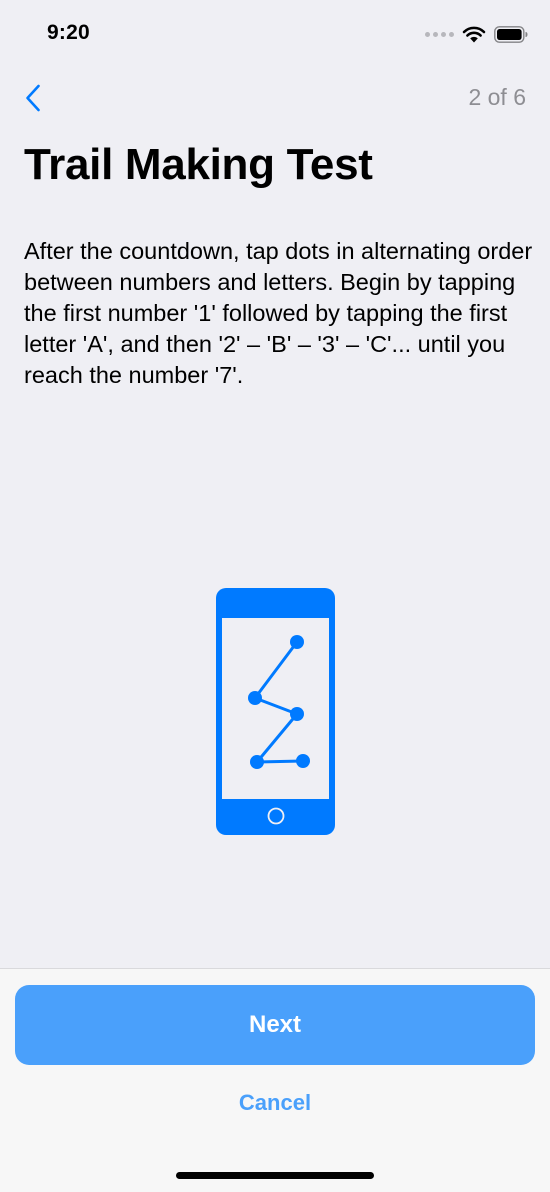 This screenshot has height=1192, width=550. I want to click on chevron-left-icon, so click(33, 98).